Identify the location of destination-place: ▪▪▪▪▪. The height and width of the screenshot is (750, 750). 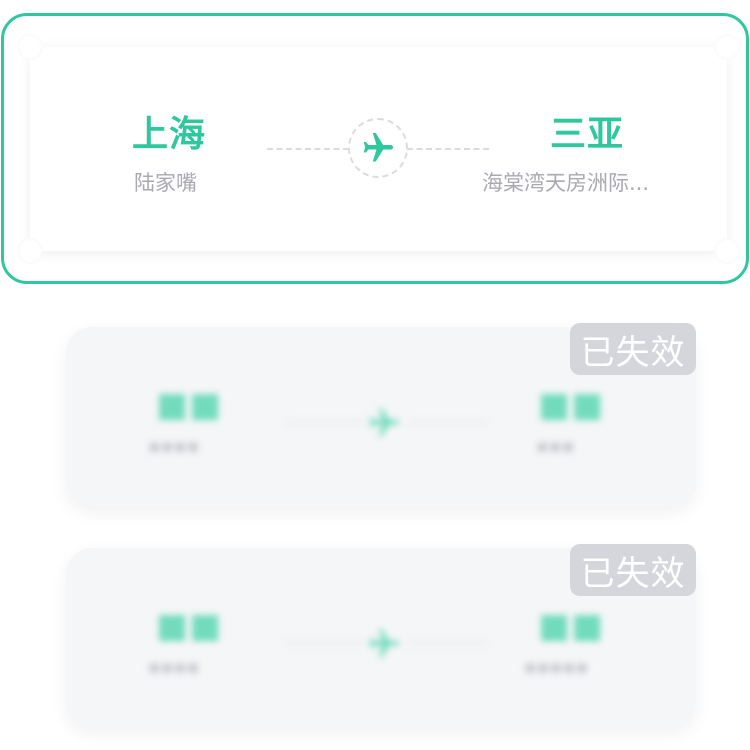
(556, 667).